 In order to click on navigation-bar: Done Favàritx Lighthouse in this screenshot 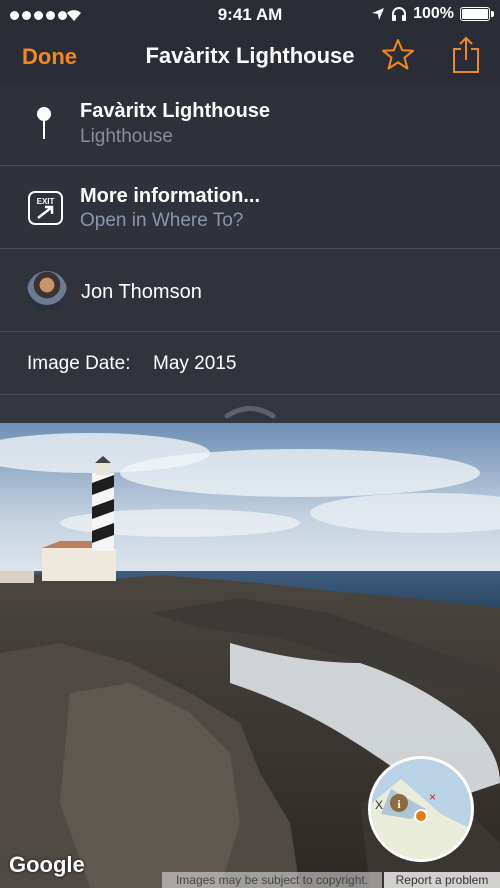, I will do `click(250, 57)`.